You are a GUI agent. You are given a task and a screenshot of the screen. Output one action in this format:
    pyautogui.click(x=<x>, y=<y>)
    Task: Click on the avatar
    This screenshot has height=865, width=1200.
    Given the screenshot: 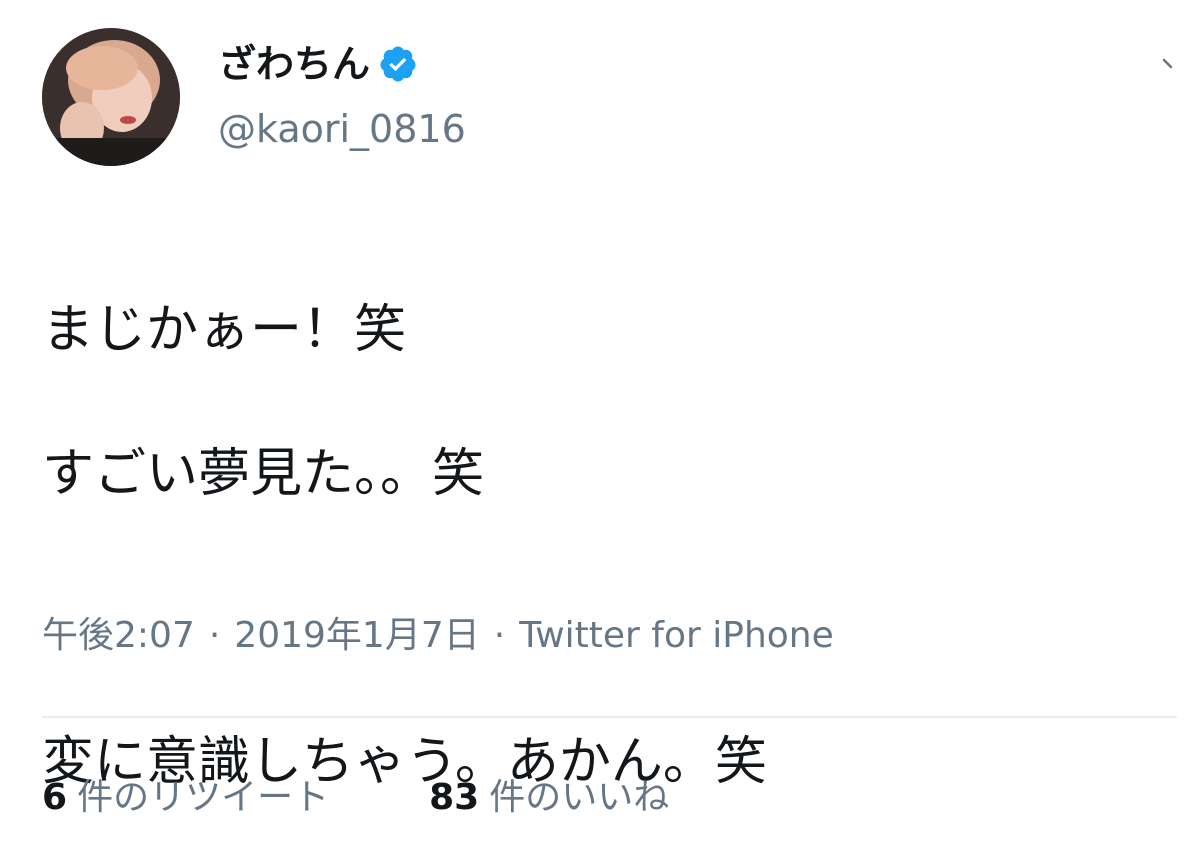 What is the action you would take?
    pyautogui.click(x=111, y=97)
    